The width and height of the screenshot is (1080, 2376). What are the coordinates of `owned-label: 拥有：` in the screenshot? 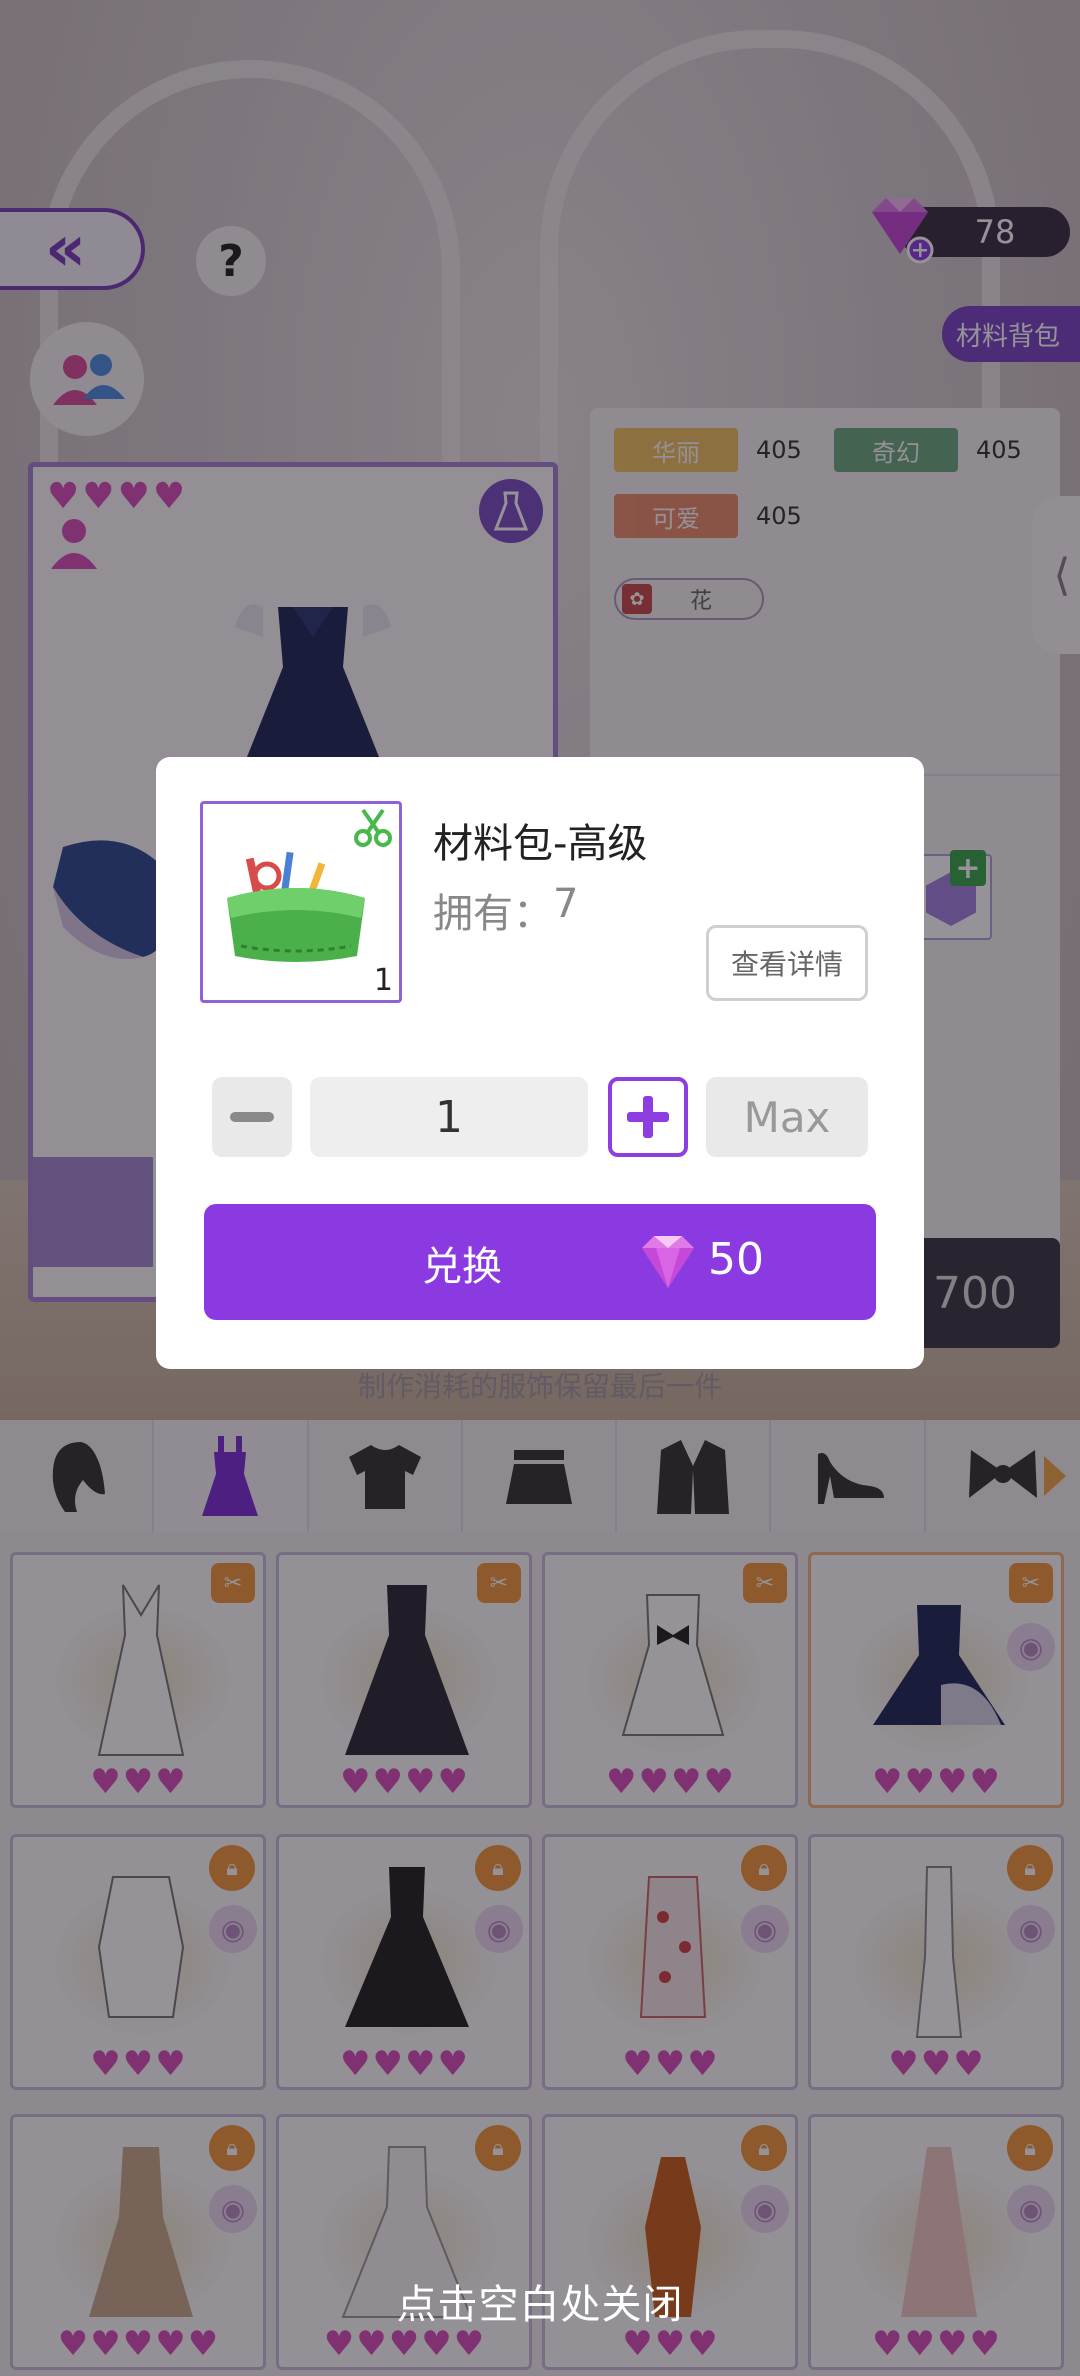 It's located at (493, 914).